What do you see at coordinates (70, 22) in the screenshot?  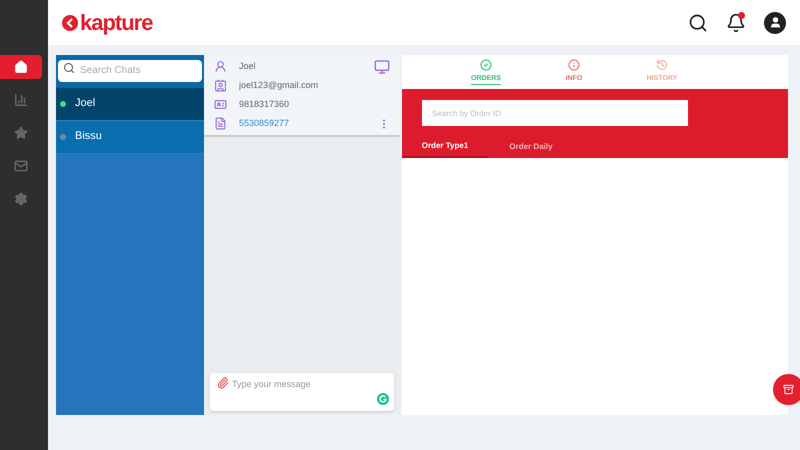 I see `logo-mark-icon` at bounding box center [70, 22].